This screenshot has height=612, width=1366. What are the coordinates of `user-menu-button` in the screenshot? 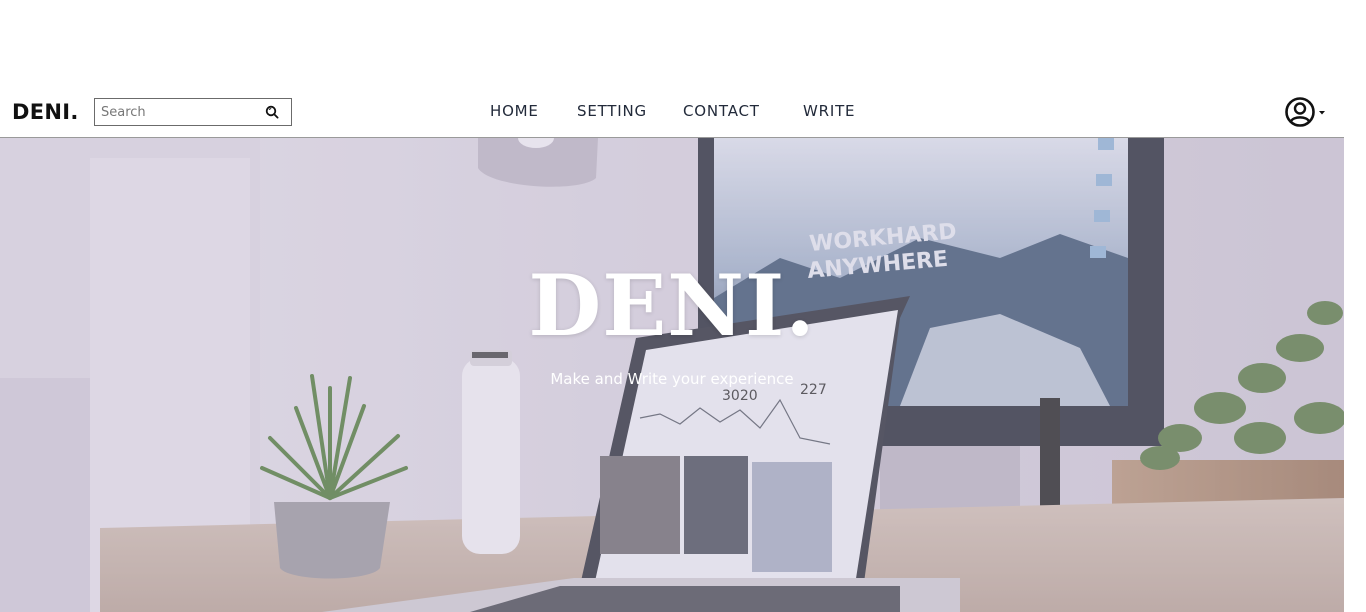 It's located at (1307, 112).